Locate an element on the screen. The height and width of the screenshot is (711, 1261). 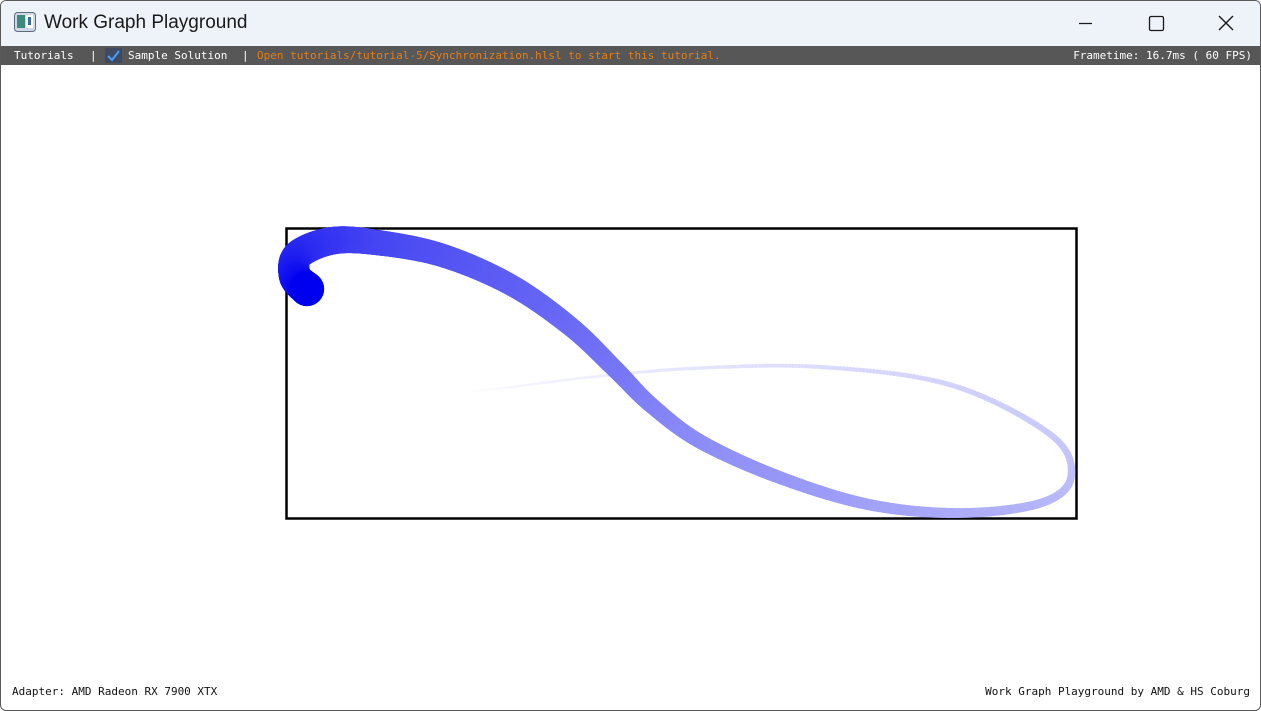
sample-solution-label: Sample Solution is located at coordinates (177, 55).